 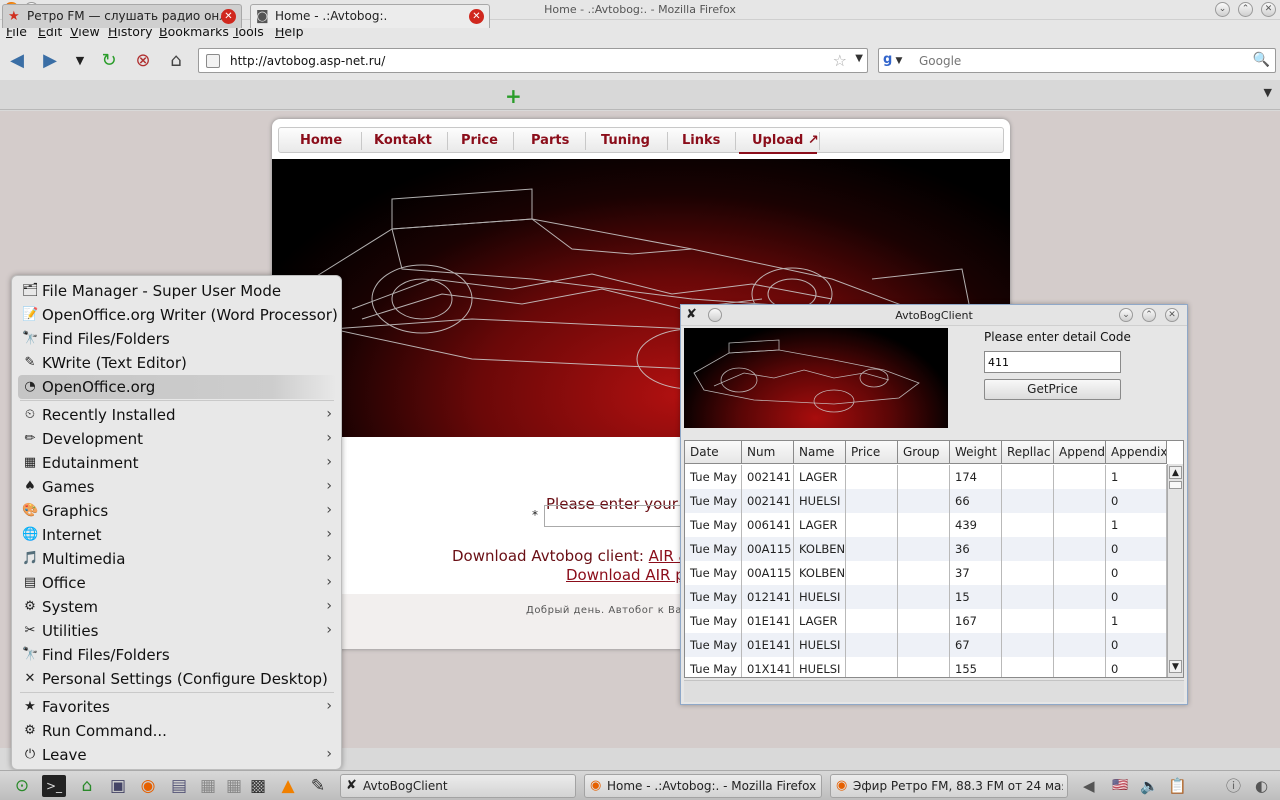 I want to click on table-row: Tue May 00A115 KOLBEN 37 0, so click(x=926, y=573).